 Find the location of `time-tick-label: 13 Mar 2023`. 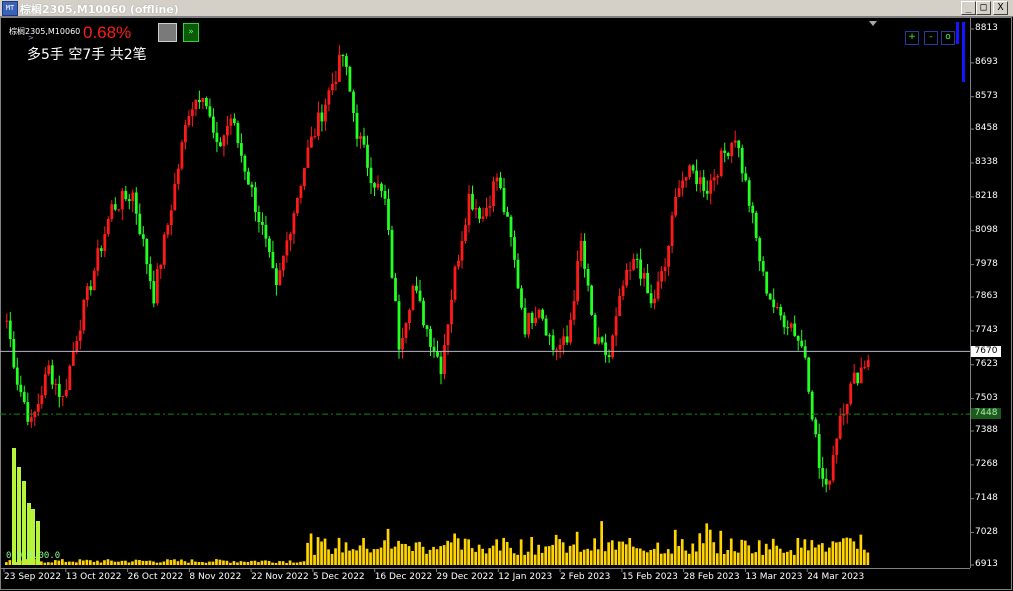

time-tick-label: 13 Mar 2023 is located at coordinates (774, 577).